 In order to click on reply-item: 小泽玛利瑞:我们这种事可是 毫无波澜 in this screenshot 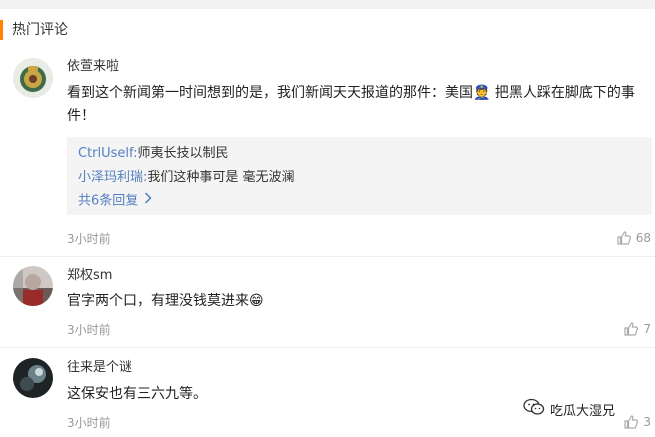, I will do `click(186, 178)`.